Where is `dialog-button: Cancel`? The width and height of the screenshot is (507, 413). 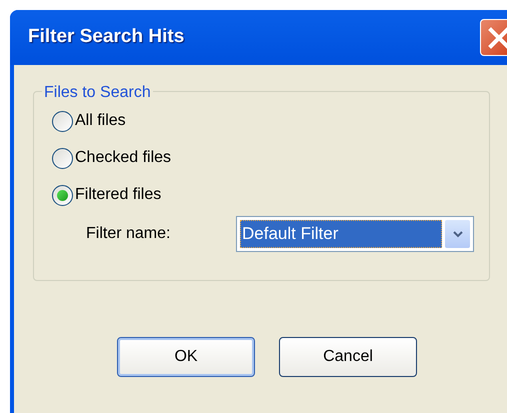 dialog-button: Cancel is located at coordinates (348, 357).